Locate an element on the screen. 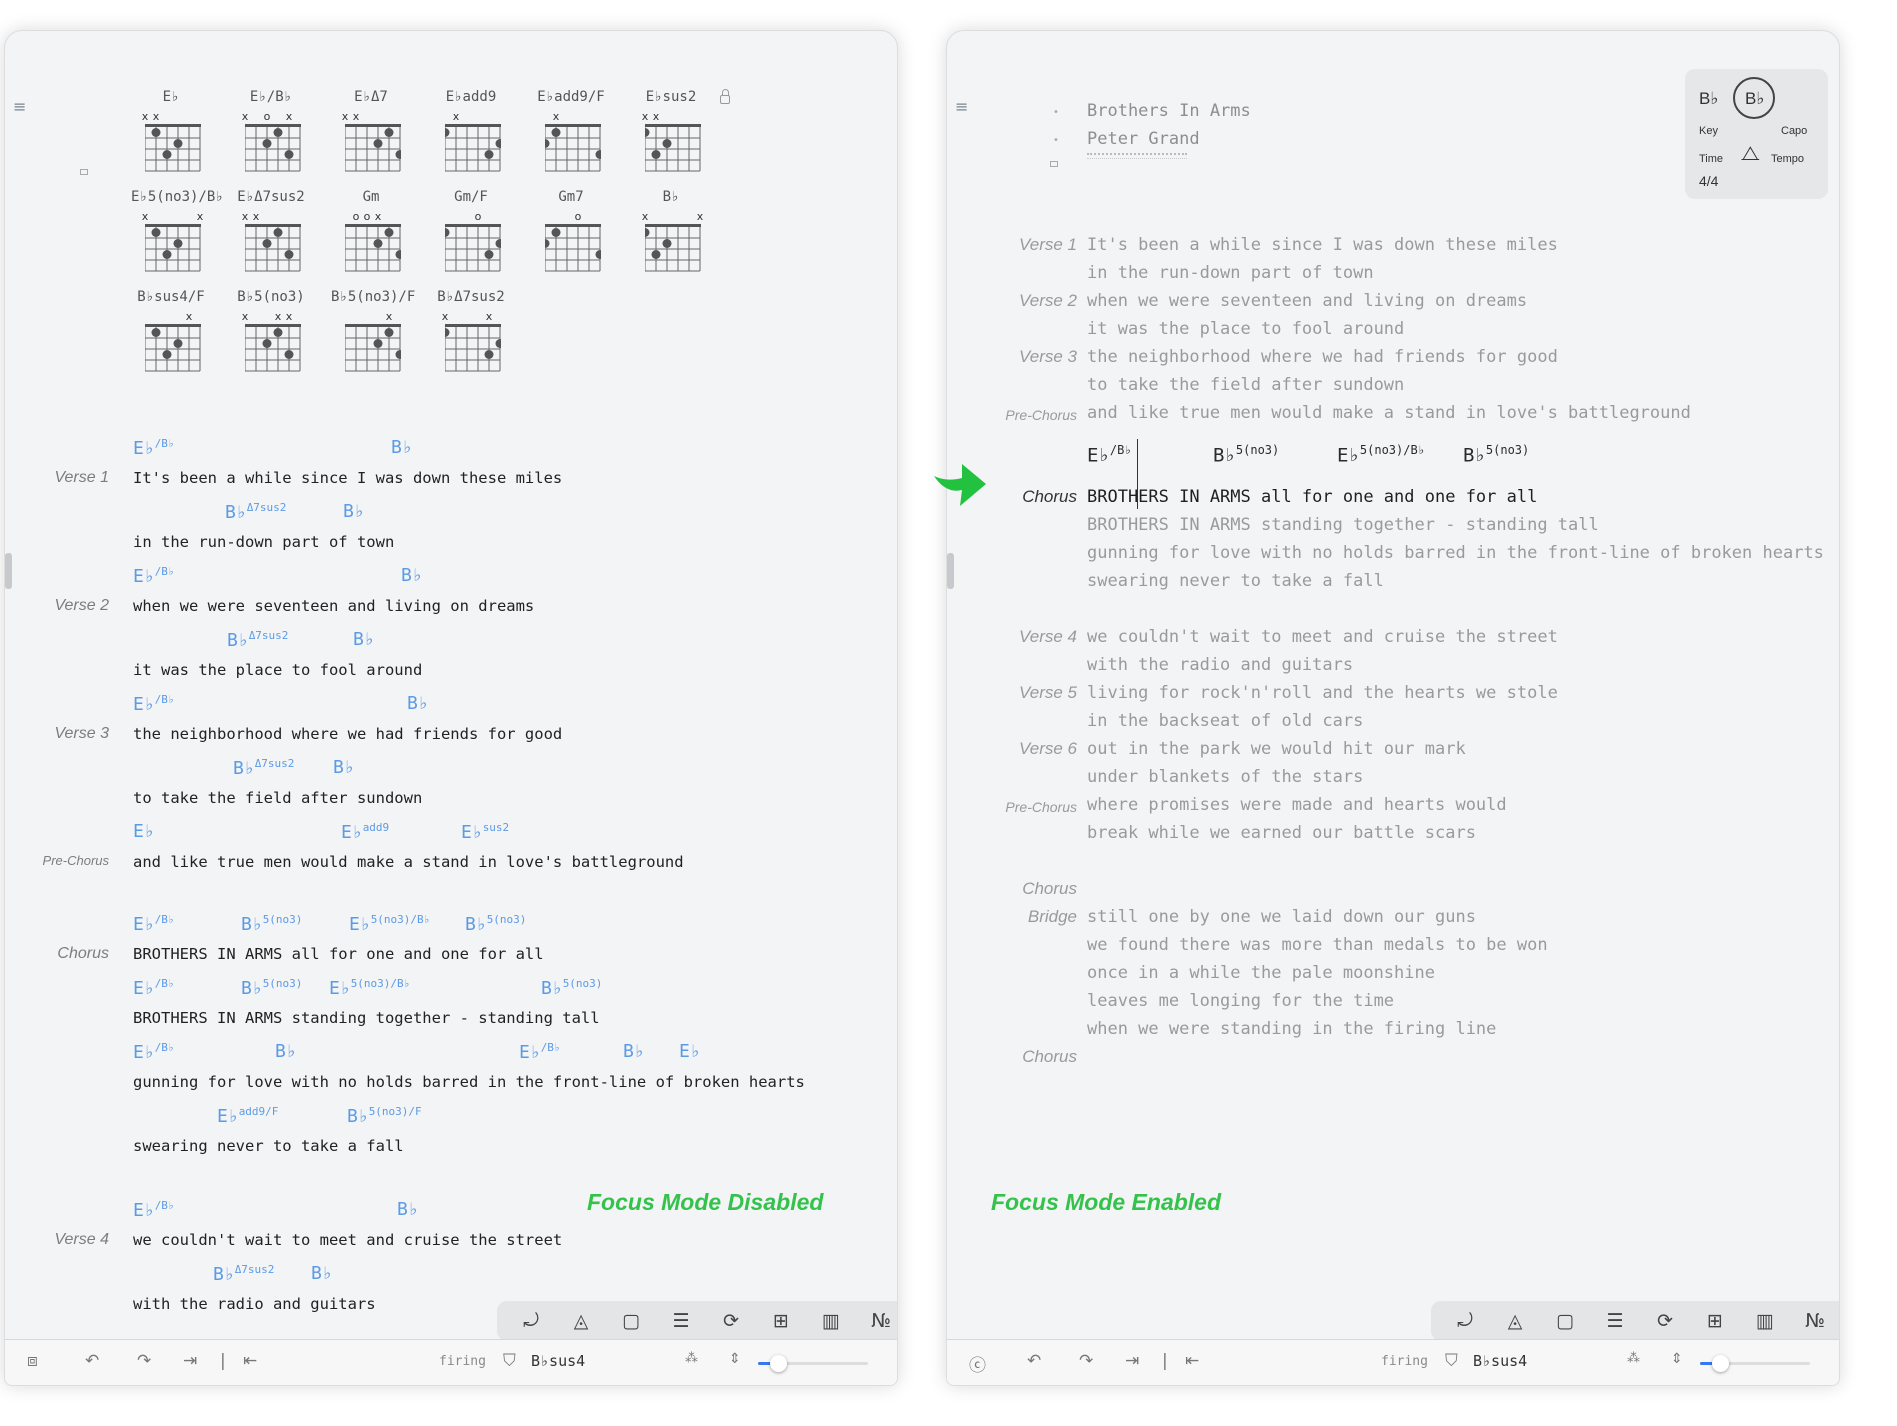 This screenshot has width=1897, height=1426. stepper-icon: ⇕ is located at coordinates (1677, 1359).